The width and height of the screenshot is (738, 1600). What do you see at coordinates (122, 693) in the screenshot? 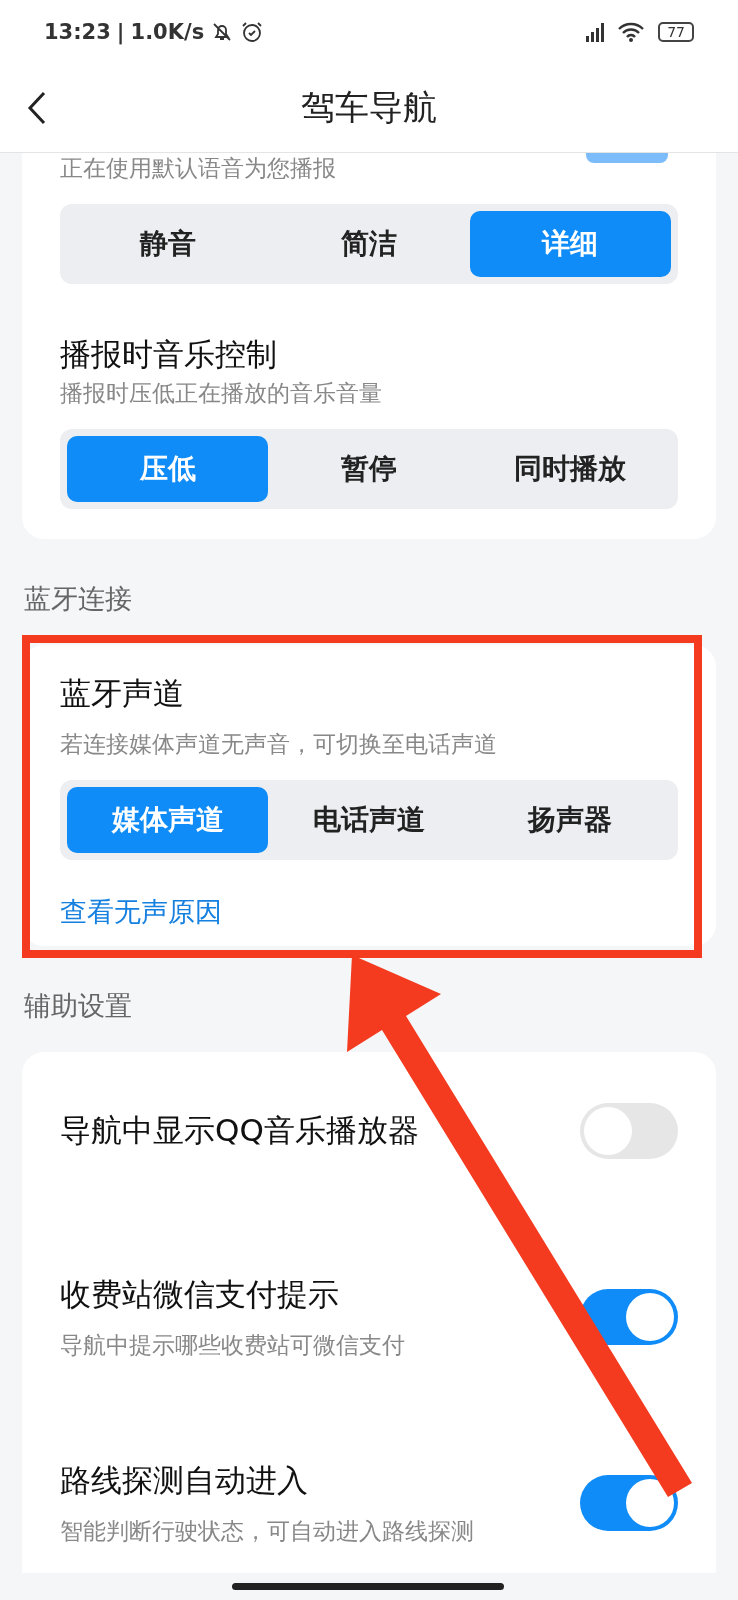
I see `setting-title: 蓝牙声道` at bounding box center [122, 693].